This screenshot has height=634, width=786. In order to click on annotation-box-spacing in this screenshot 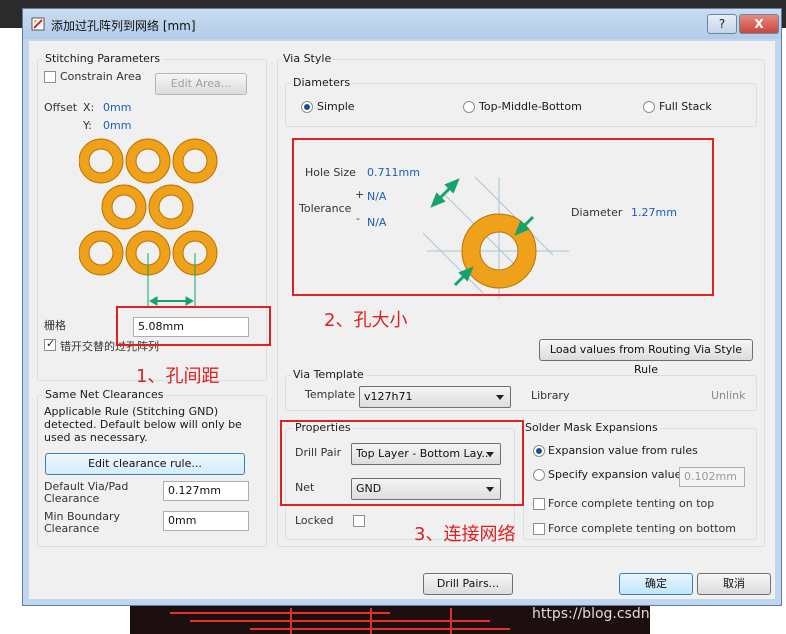, I will do `click(193, 326)`.